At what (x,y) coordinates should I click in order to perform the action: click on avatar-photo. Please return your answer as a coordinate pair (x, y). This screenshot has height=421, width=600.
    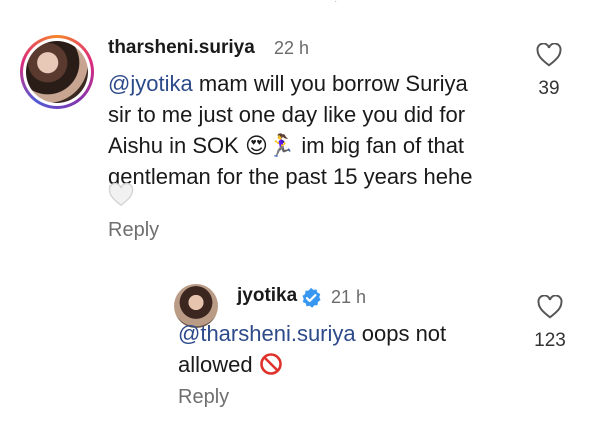
    Looking at the image, I should click on (57, 72).